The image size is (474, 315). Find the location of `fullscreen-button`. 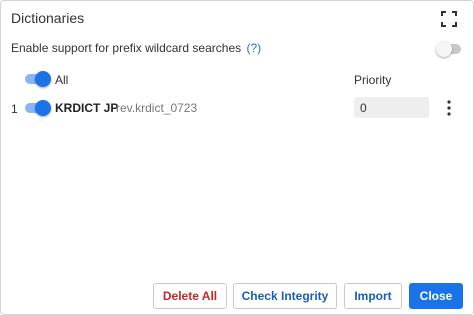

fullscreen-button is located at coordinates (449, 19).